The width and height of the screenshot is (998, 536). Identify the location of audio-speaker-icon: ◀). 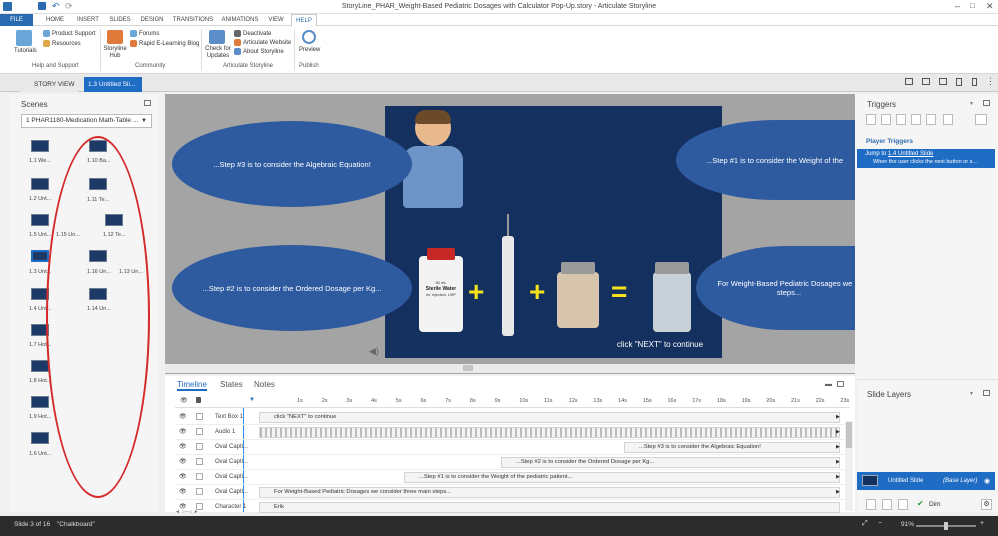
(374, 351).